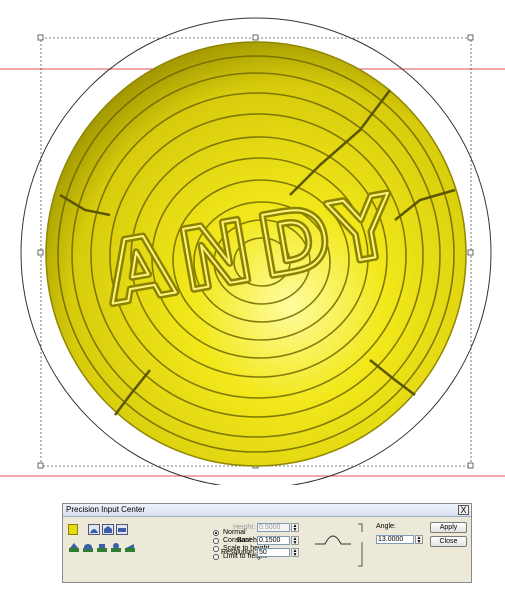  Describe the element at coordinates (116, 547) in the screenshot. I see `relief-tool-4-icon` at that location.